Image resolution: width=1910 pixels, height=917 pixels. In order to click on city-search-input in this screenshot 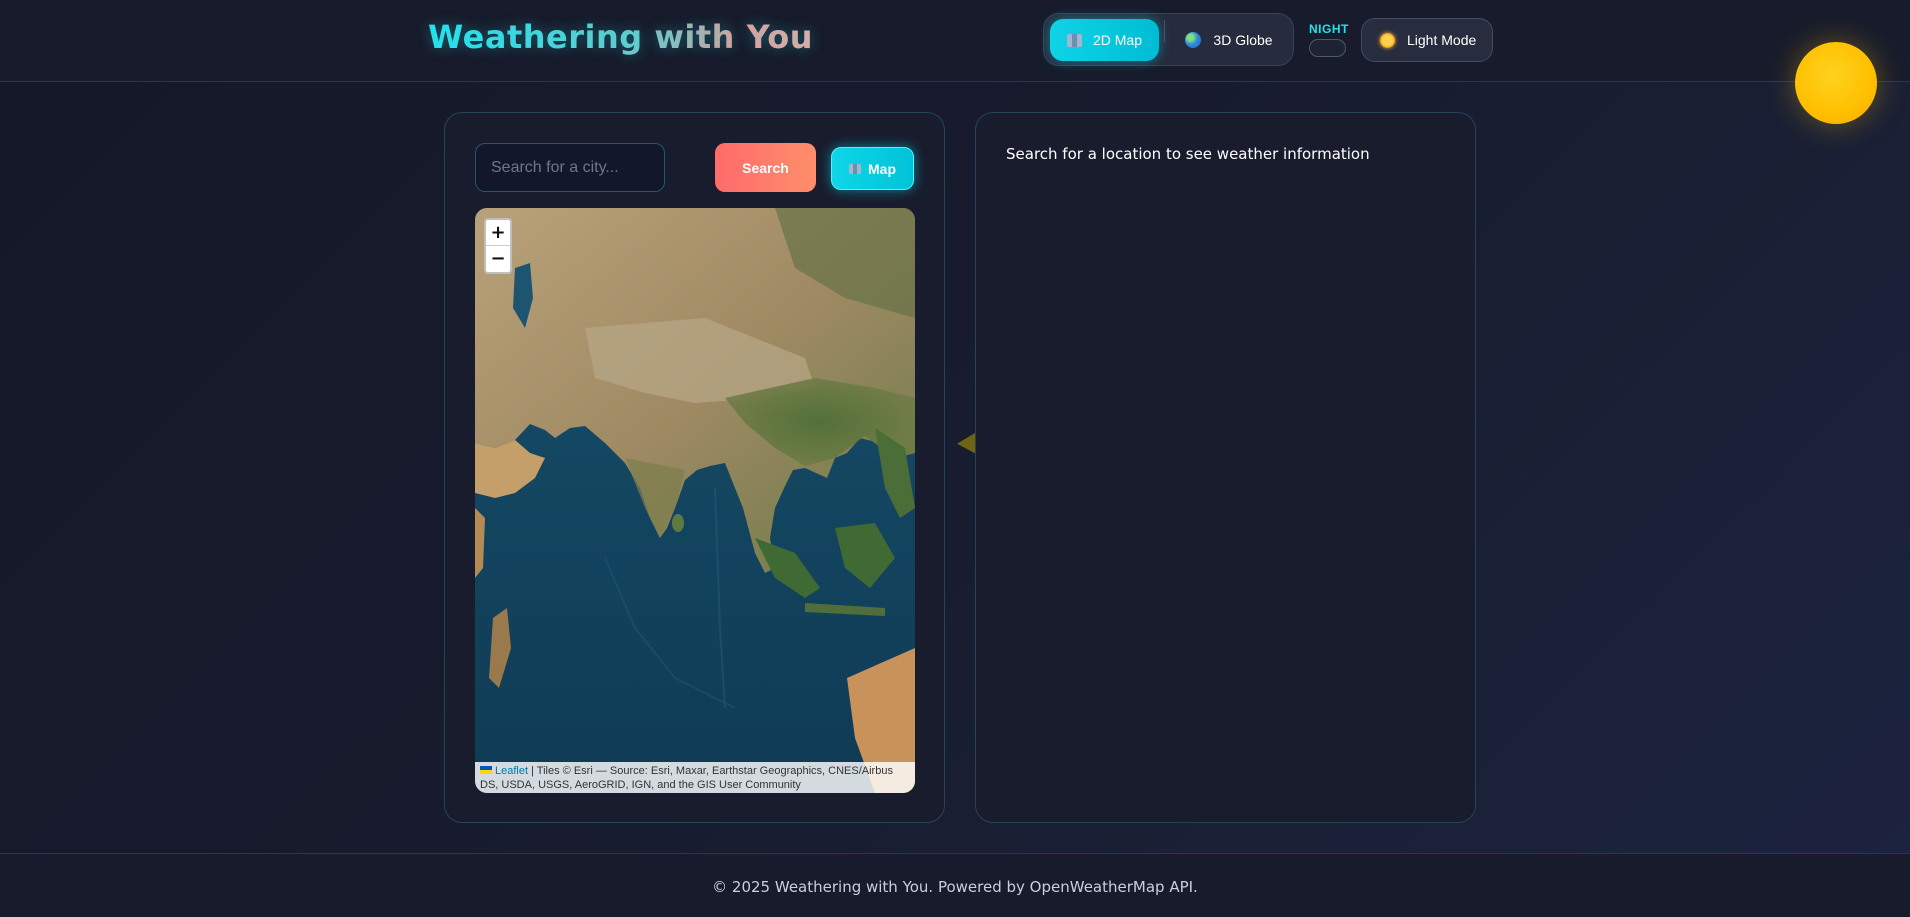, I will do `click(570, 167)`.